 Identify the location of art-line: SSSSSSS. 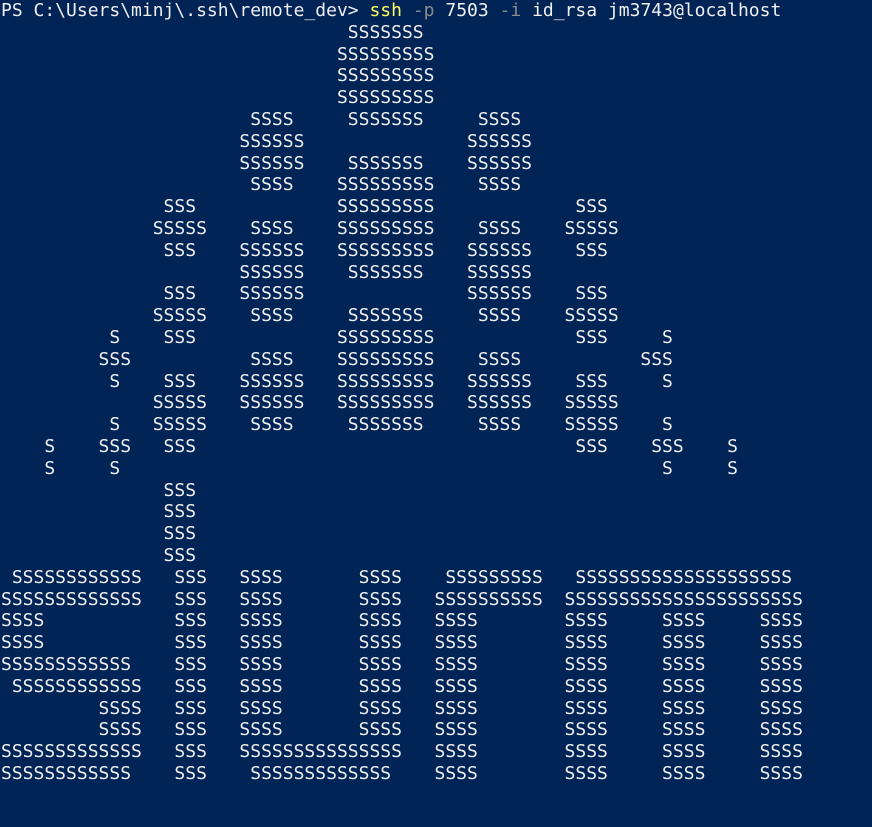
(212, 32).